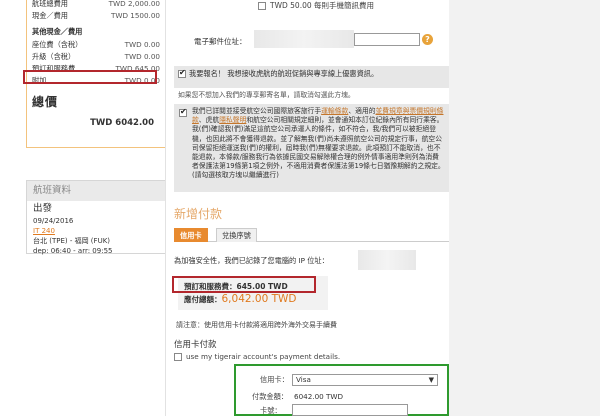 Image resolution: width=600 pixels, height=416 pixels. Describe the element at coordinates (198, 214) in the screenshot. I see `payment-section-title: 新增付款` at that location.